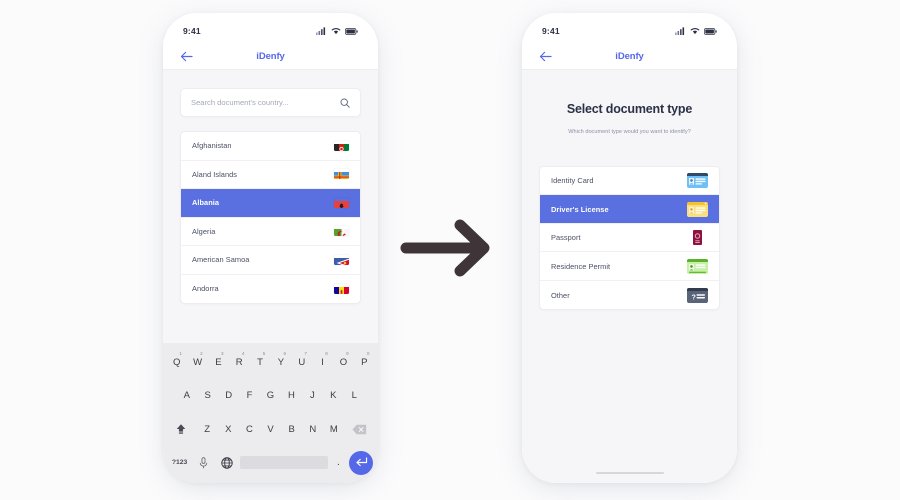 The image size is (900, 500). I want to click on flag-american-samoa, so click(341, 260).